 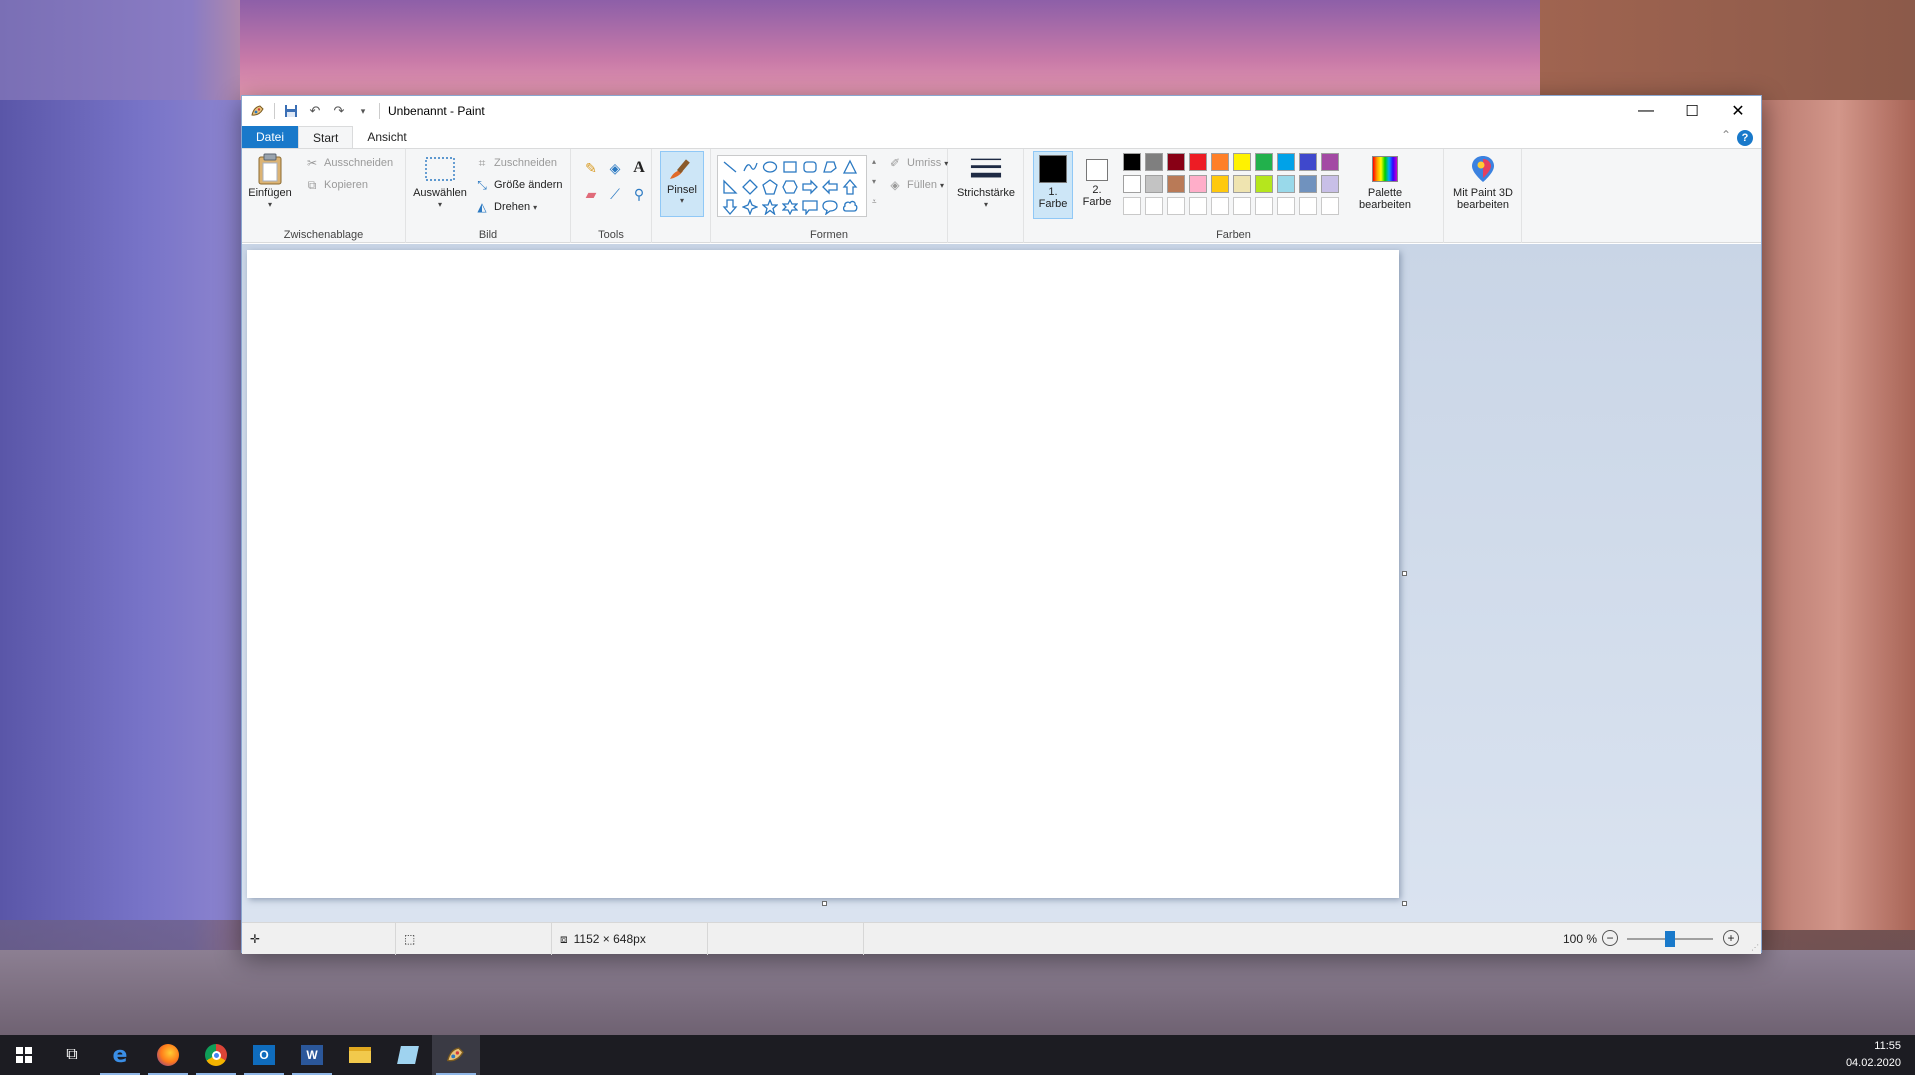 I want to click on chrome-icon, so click(x=216, y=1055).